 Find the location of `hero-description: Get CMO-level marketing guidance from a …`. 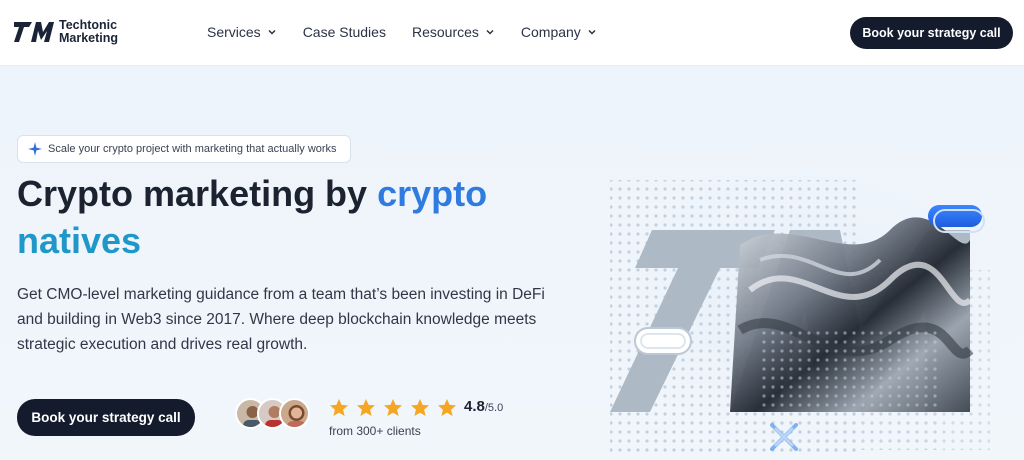

hero-description: Get CMO-level marketing guidance from a … is located at coordinates (281, 319).